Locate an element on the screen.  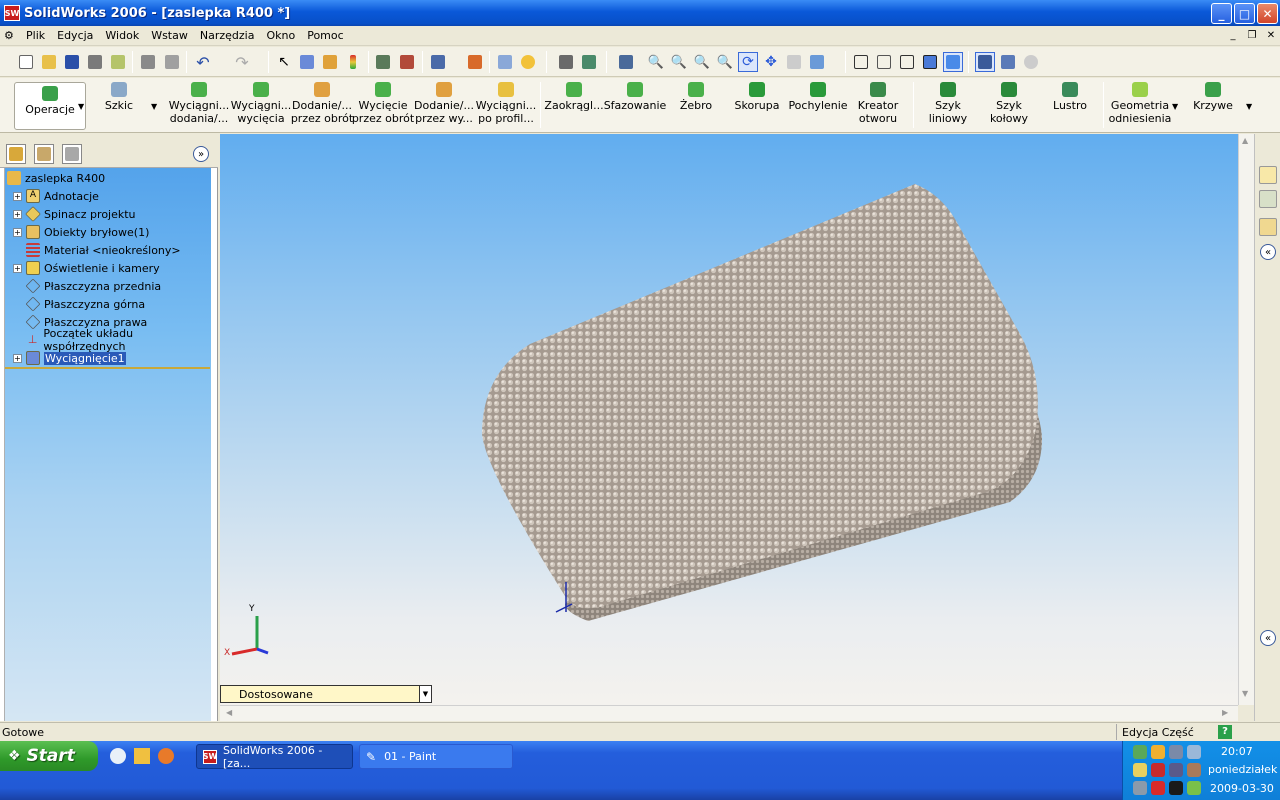
doc-restore-button: ❐ is located at coordinates (1252, 35).